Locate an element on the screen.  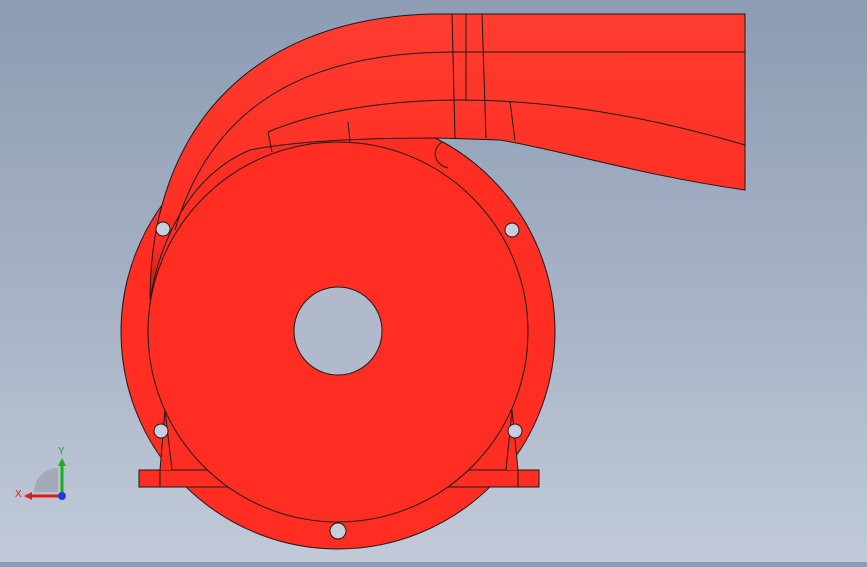
y-axis-label: Y is located at coordinates (61, 451).